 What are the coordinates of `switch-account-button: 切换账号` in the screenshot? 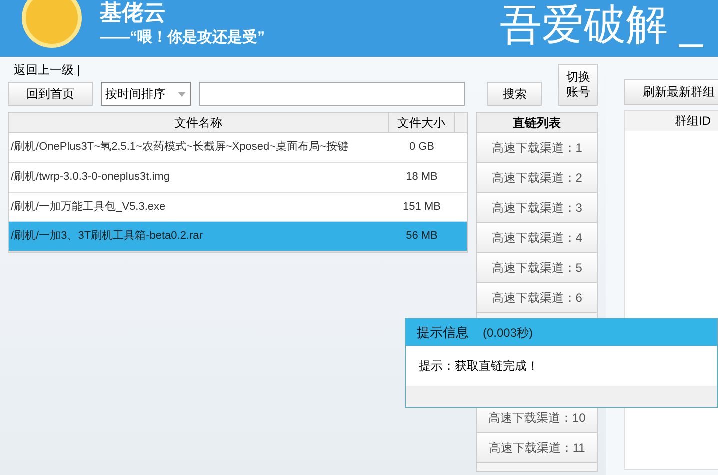 It's located at (578, 85).